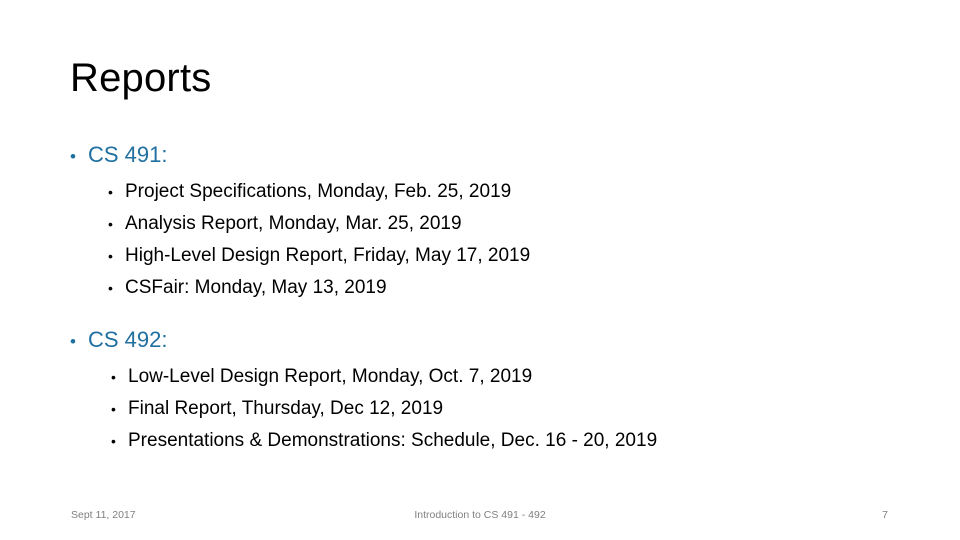 This screenshot has width=960, height=540. Describe the element at coordinates (293, 223) in the screenshot. I see `list-item-label: Analysis Report, Monday, Mar. 25, 2019` at that location.